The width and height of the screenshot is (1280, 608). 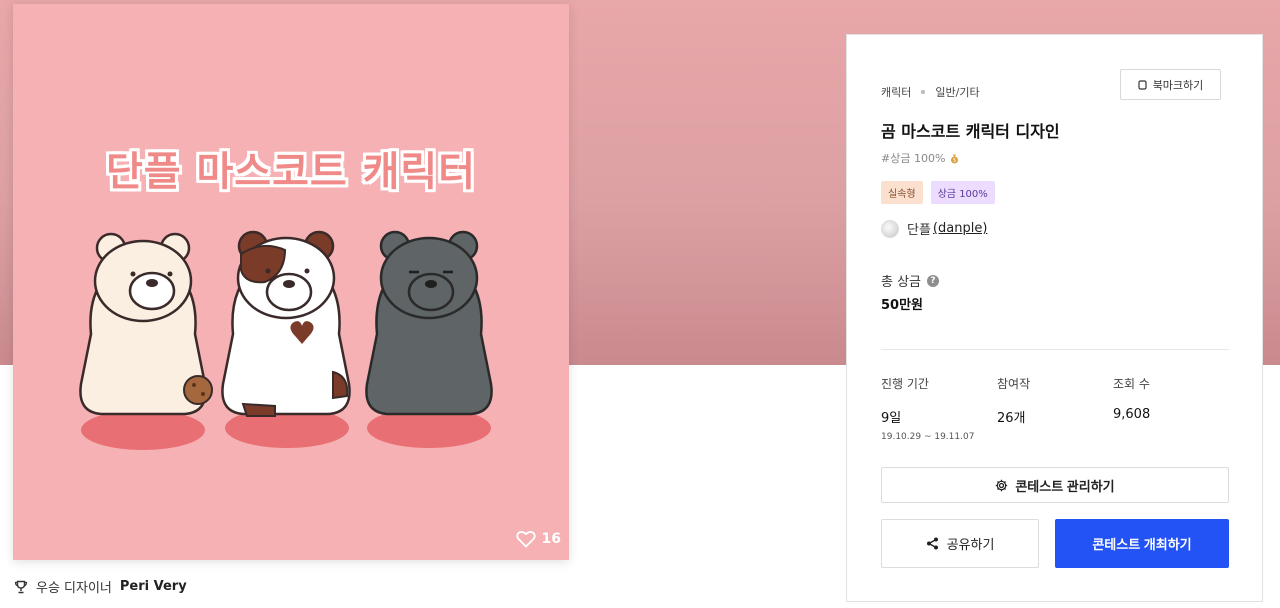 I want to click on hashtag-text: #상금 100%, so click(x=913, y=158).